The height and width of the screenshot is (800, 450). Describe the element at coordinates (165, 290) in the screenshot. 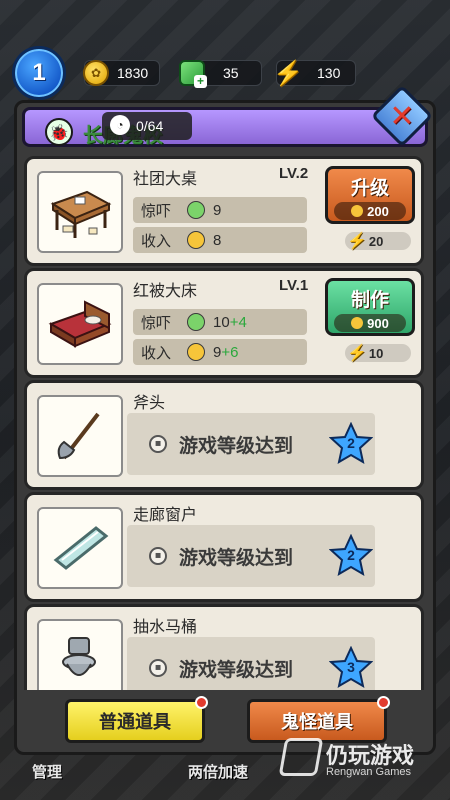

I see `item-name: 红被大床` at that location.